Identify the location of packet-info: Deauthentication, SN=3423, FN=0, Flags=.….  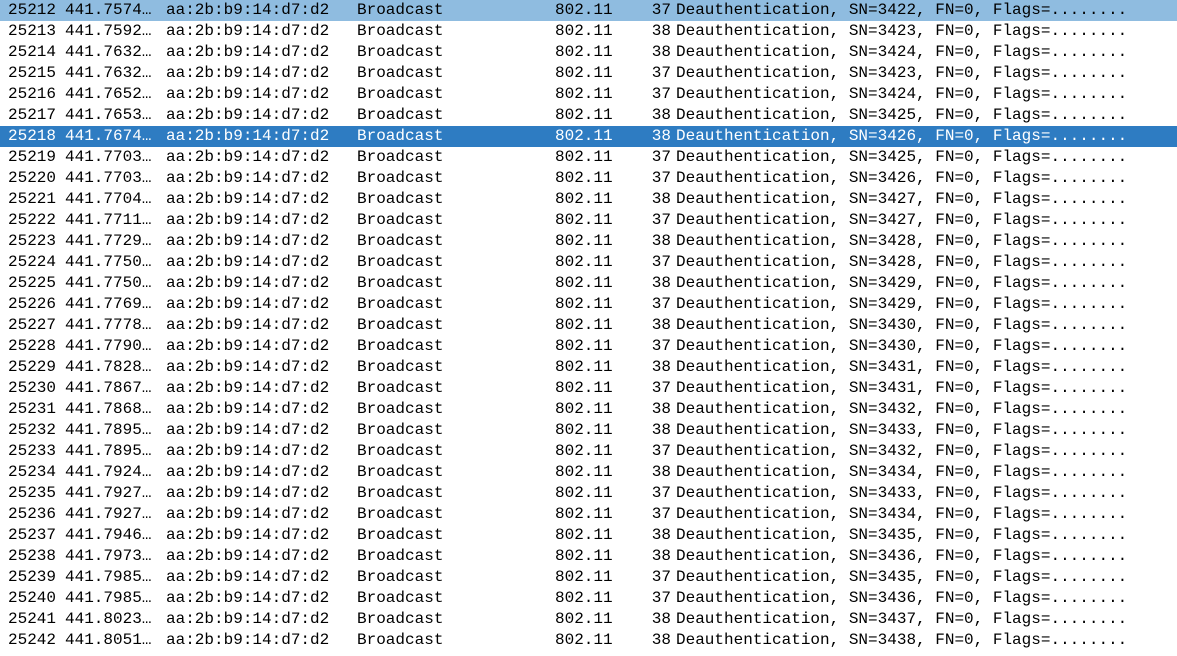
(902, 31).